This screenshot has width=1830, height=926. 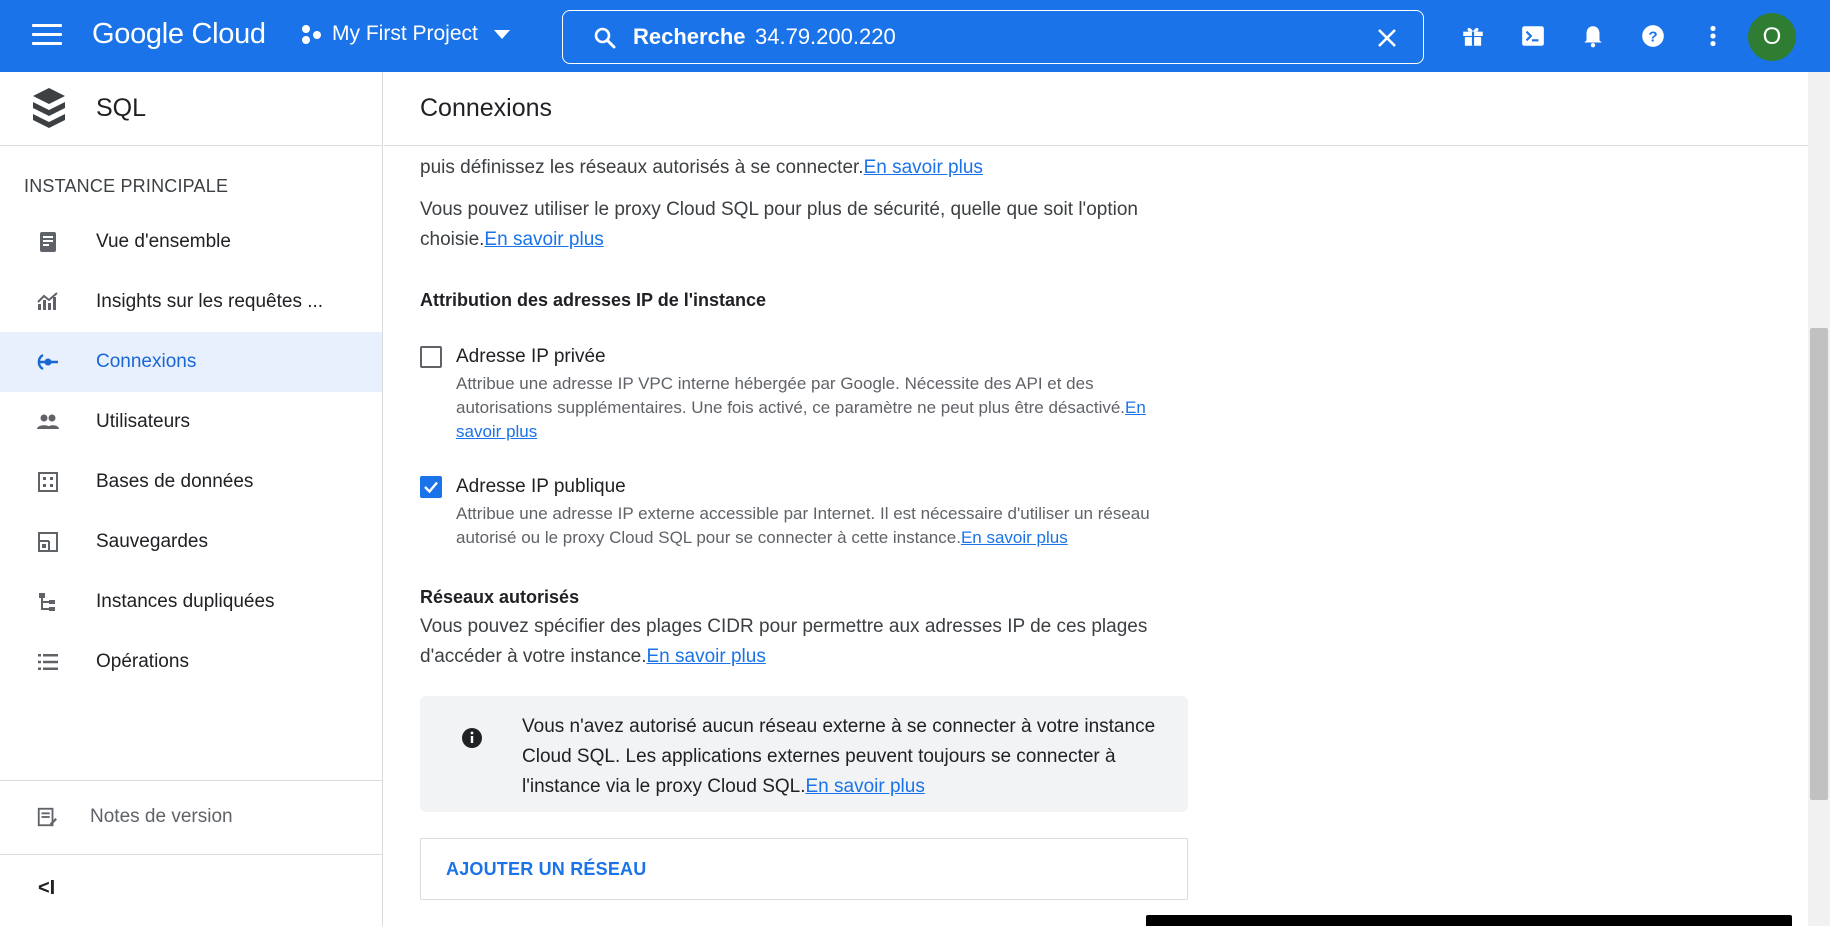 What do you see at coordinates (1772, 37) in the screenshot?
I see `avatar: O` at bounding box center [1772, 37].